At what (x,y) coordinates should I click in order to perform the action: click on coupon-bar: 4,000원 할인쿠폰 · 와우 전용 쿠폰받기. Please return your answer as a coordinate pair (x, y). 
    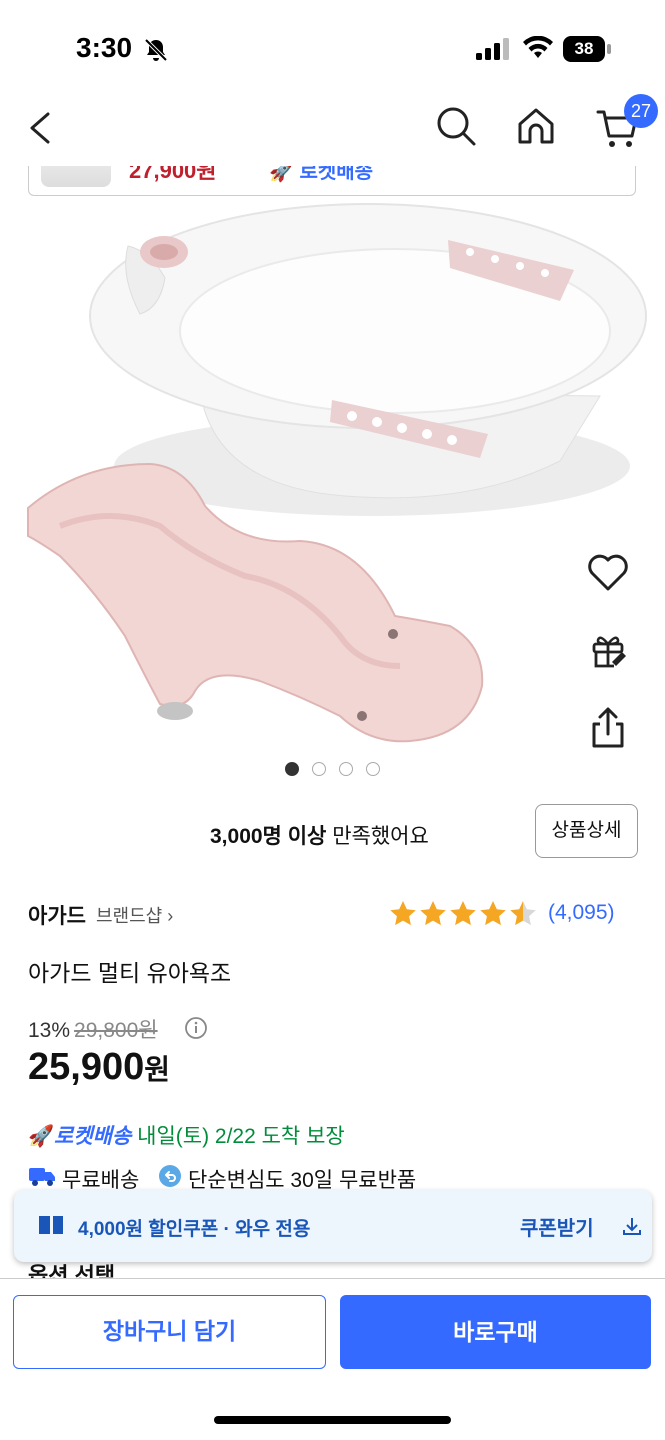
    Looking at the image, I should click on (333, 1226).